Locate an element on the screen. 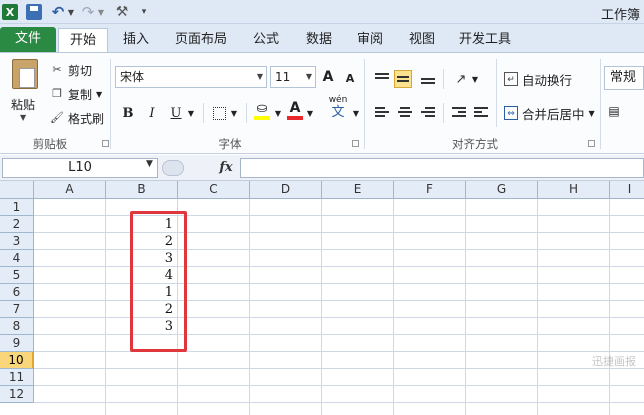 The width and height of the screenshot is (644, 415). border-icon is located at coordinates (219, 113).